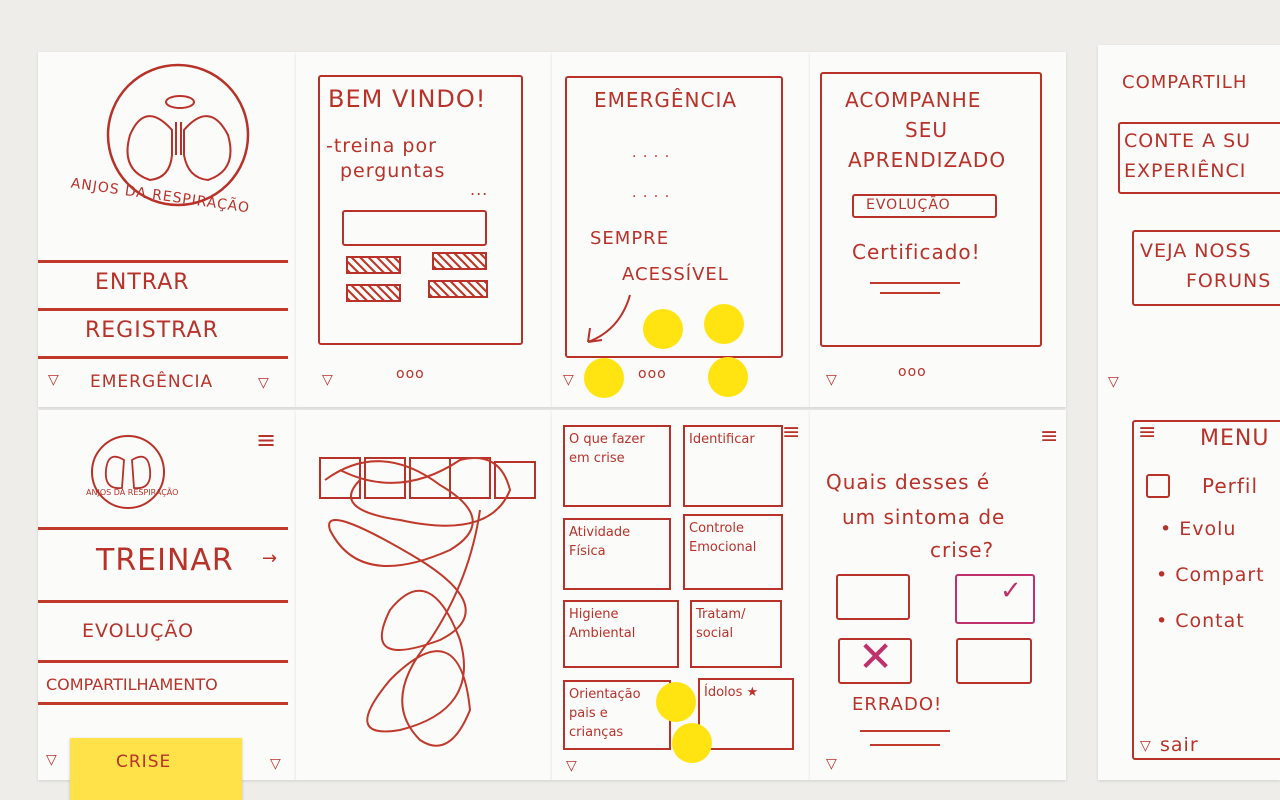 The width and height of the screenshot is (1280, 800). Describe the element at coordinates (666, 100) in the screenshot. I see `emergency-title: EMERGÊNCIA` at that location.